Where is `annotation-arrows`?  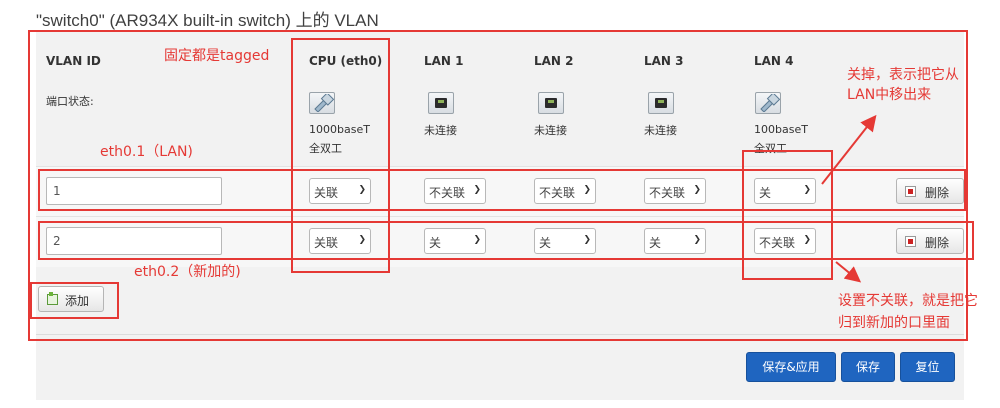 annotation-arrows is located at coordinates (849, 198).